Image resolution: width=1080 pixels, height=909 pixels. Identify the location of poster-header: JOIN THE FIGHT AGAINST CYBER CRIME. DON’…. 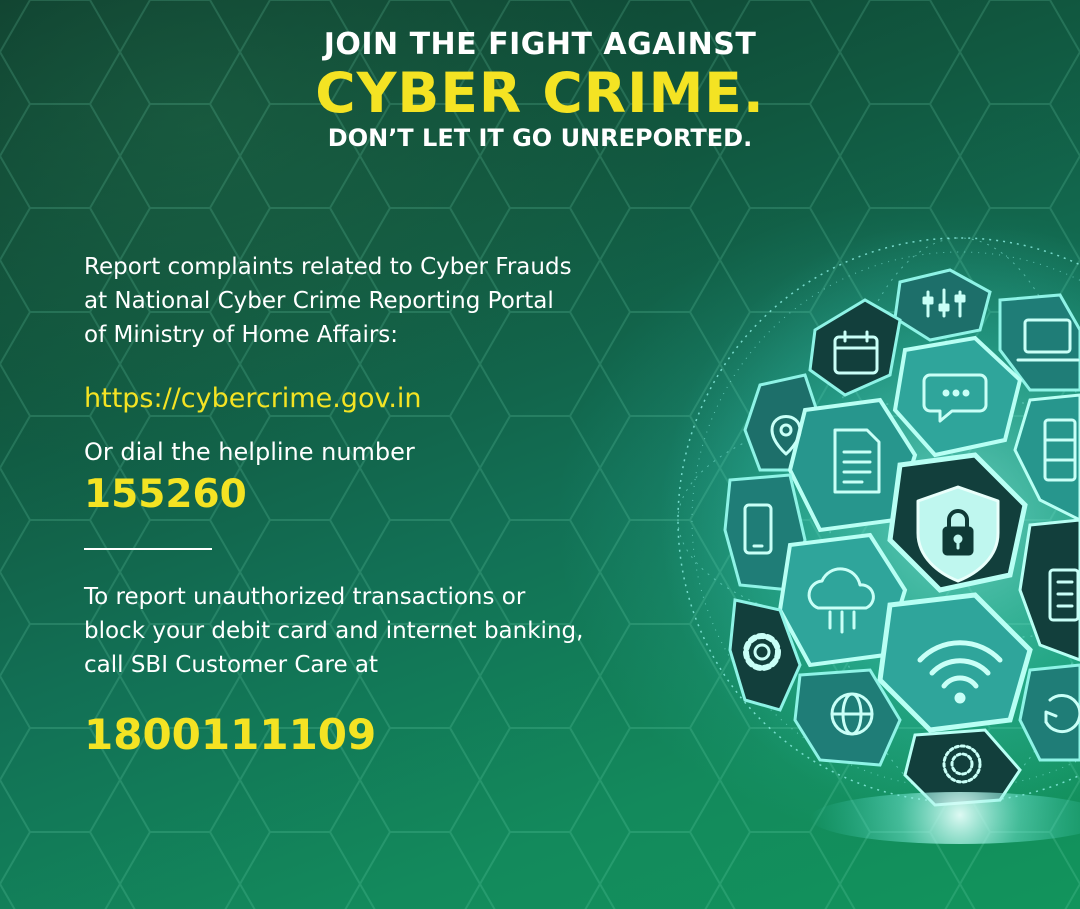
(540, 90).